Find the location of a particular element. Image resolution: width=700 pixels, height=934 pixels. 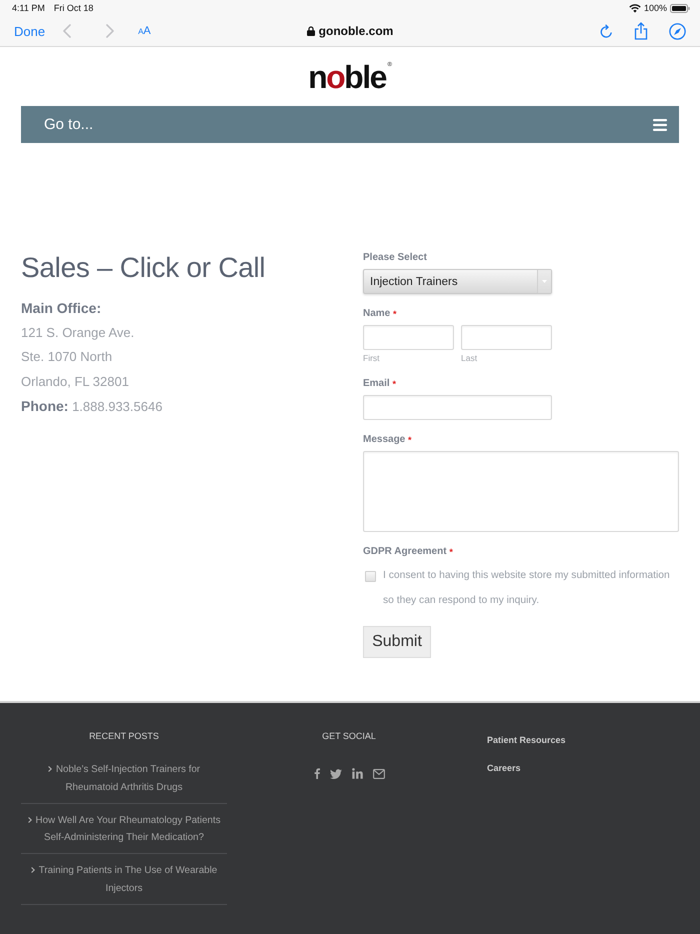

post-link: Training Patients in The Use of Wearable Injectors is located at coordinates (124, 879).